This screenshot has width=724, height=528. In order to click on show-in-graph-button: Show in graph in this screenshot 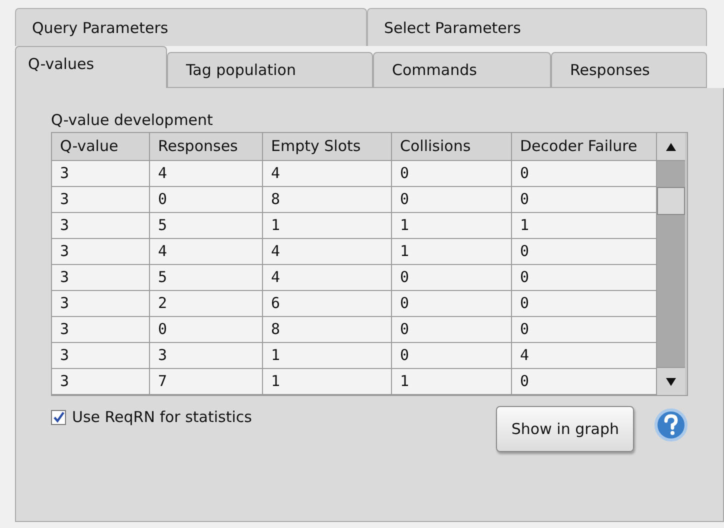, I will do `click(565, 429)`.